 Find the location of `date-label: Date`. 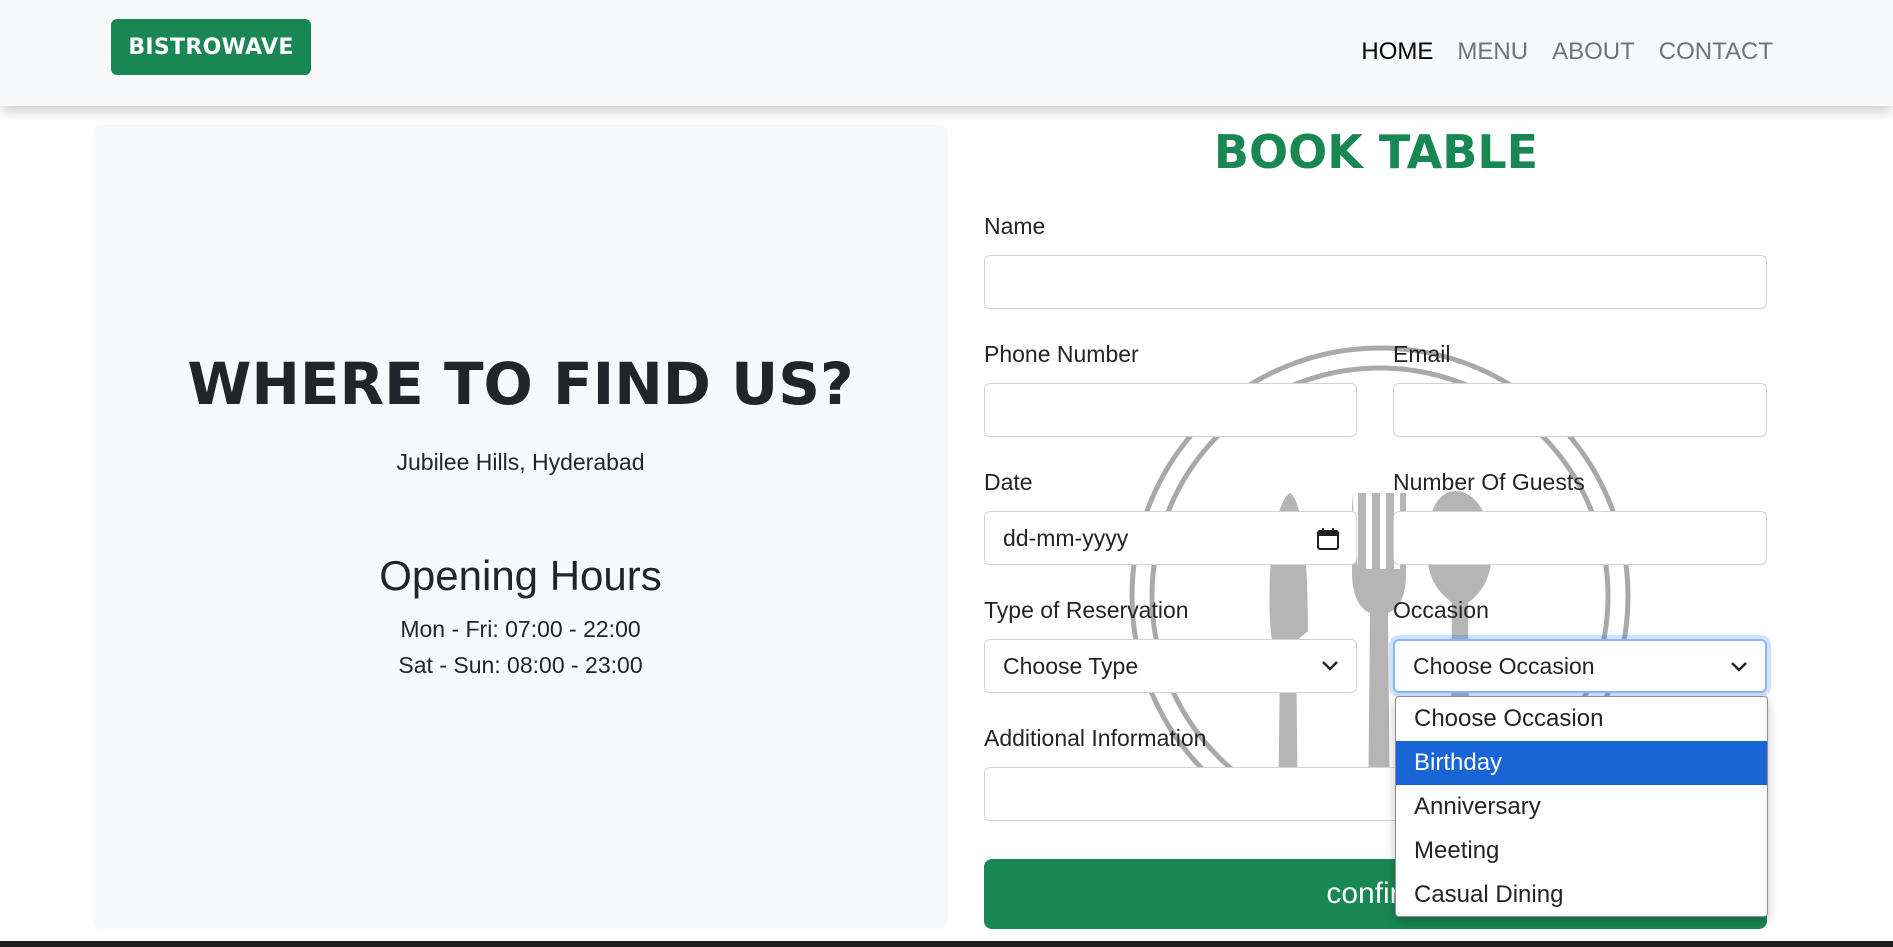

date-label: Date is located at coordinates (1008, 482).